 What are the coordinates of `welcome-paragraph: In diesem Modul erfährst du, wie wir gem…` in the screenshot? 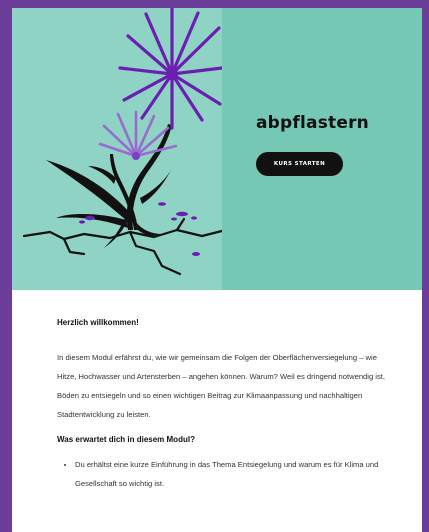 It's located at (221, 386).